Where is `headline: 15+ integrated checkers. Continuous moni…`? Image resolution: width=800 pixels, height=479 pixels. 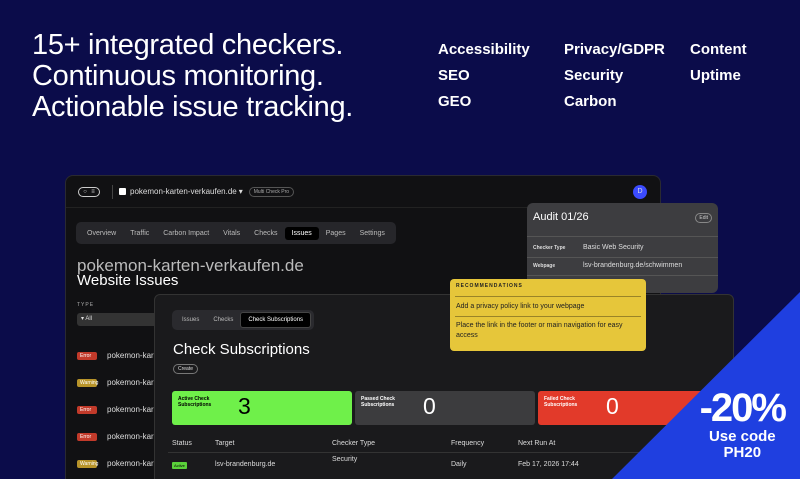
headline: 15+ integrated checkers. Continuous moni… is located at coordinates (192, 76).